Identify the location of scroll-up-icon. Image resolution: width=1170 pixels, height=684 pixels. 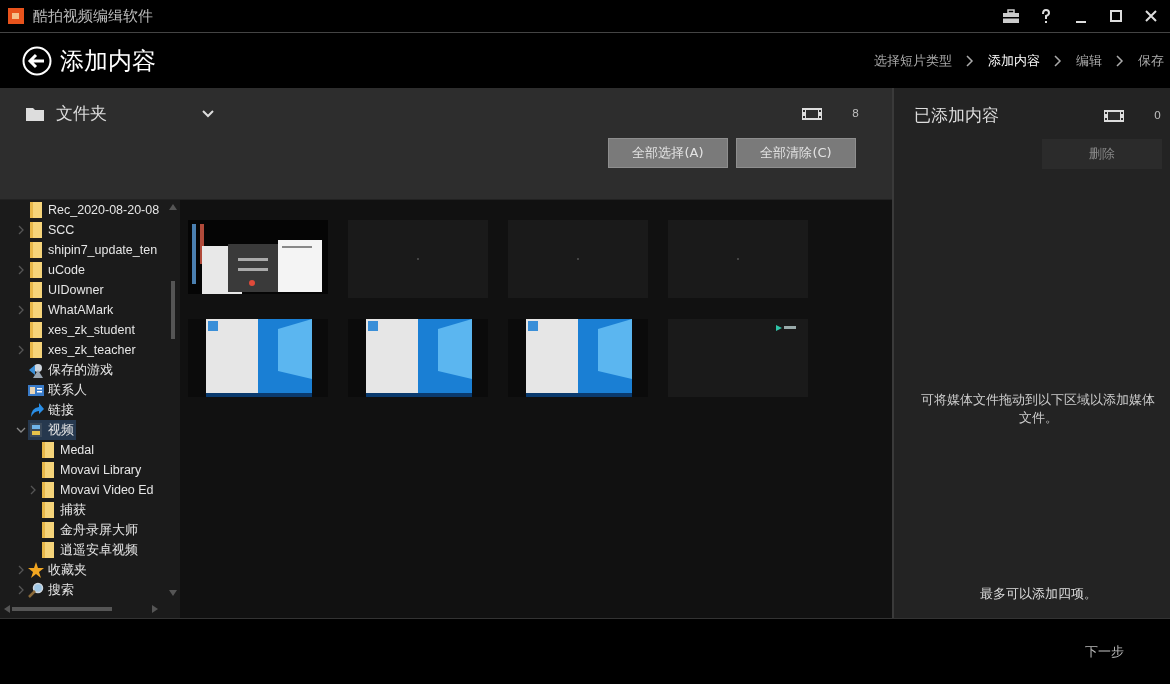
(173, 207).